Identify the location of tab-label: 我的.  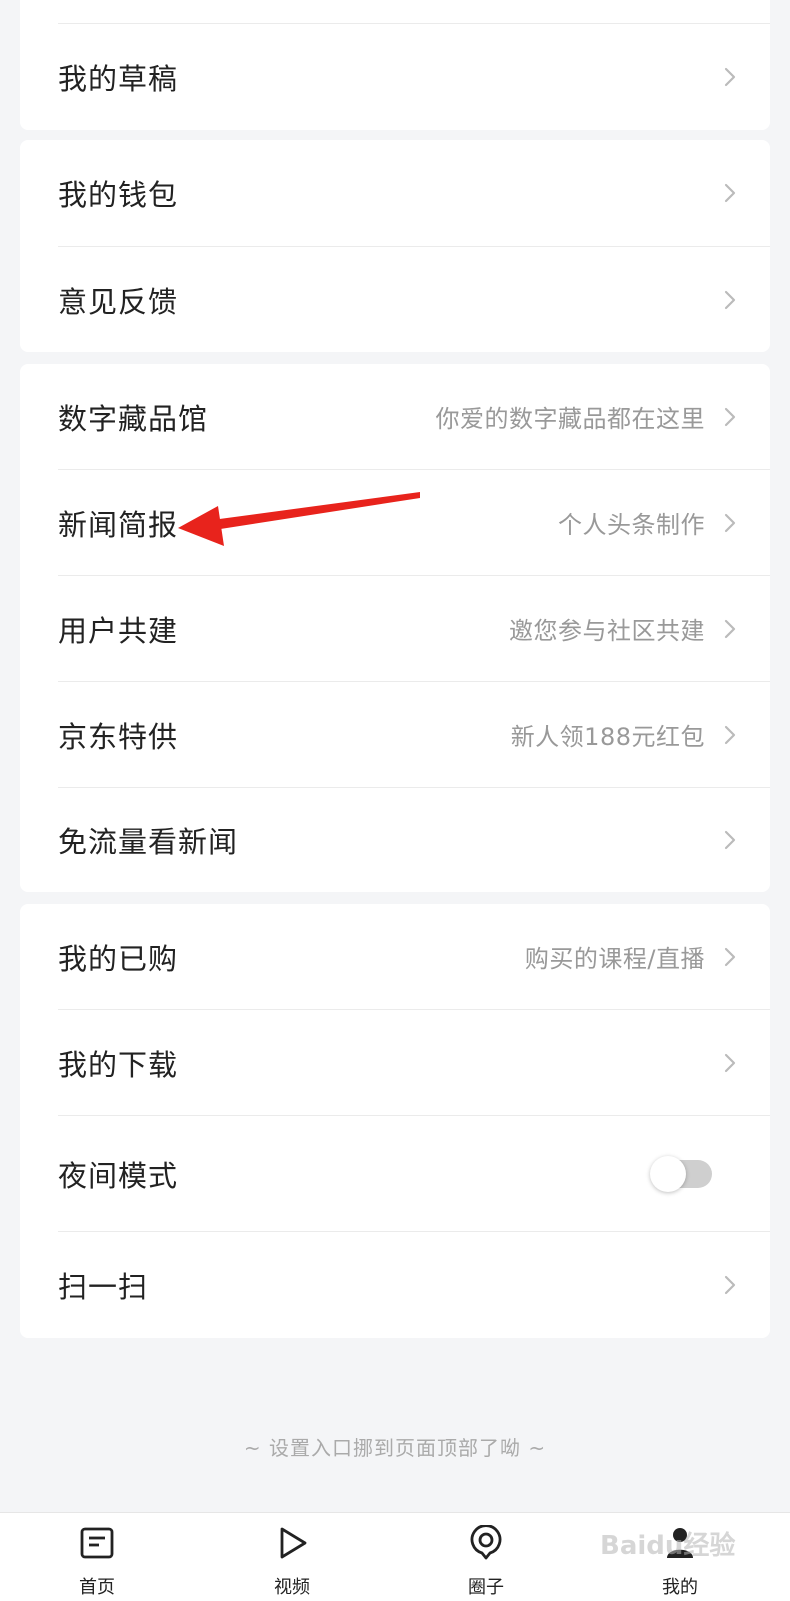
(680, 1587).